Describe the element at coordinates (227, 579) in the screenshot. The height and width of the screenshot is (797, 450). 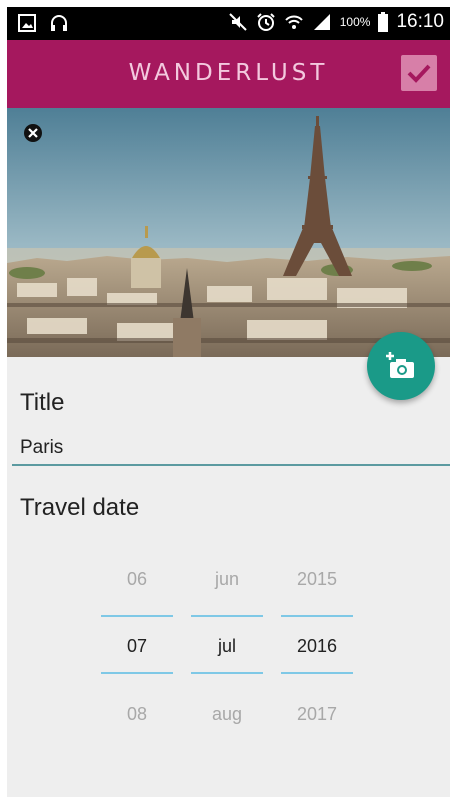
I see `month-prev: jun` at that location.